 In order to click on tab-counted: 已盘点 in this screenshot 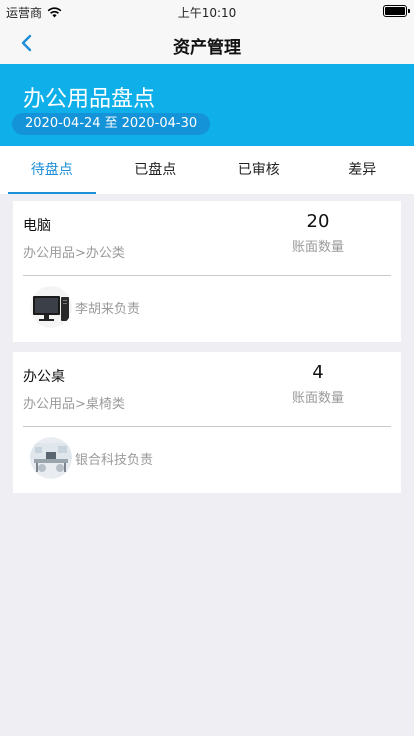, I will do `click(156, 170)`.